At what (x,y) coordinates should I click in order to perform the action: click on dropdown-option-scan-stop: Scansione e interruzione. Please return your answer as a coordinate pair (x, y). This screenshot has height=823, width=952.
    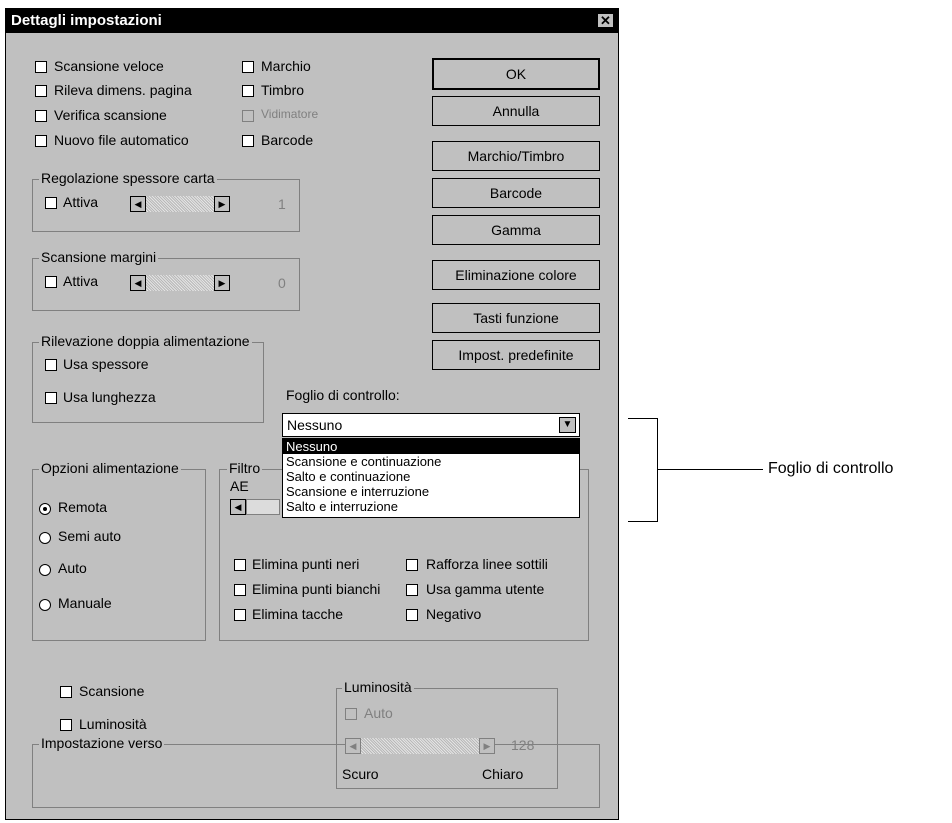
    Looking at the image, I should click on (431, 491).